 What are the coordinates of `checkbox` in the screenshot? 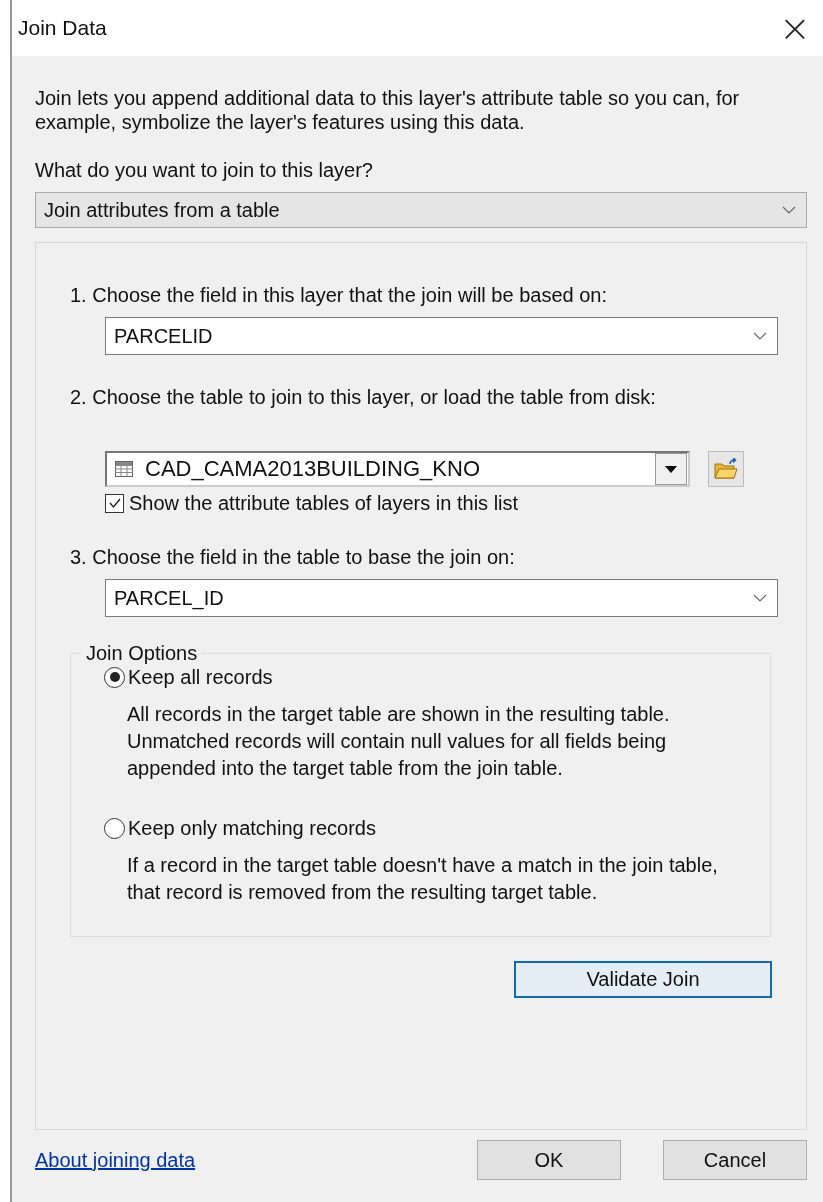 It's located at (114, 503).